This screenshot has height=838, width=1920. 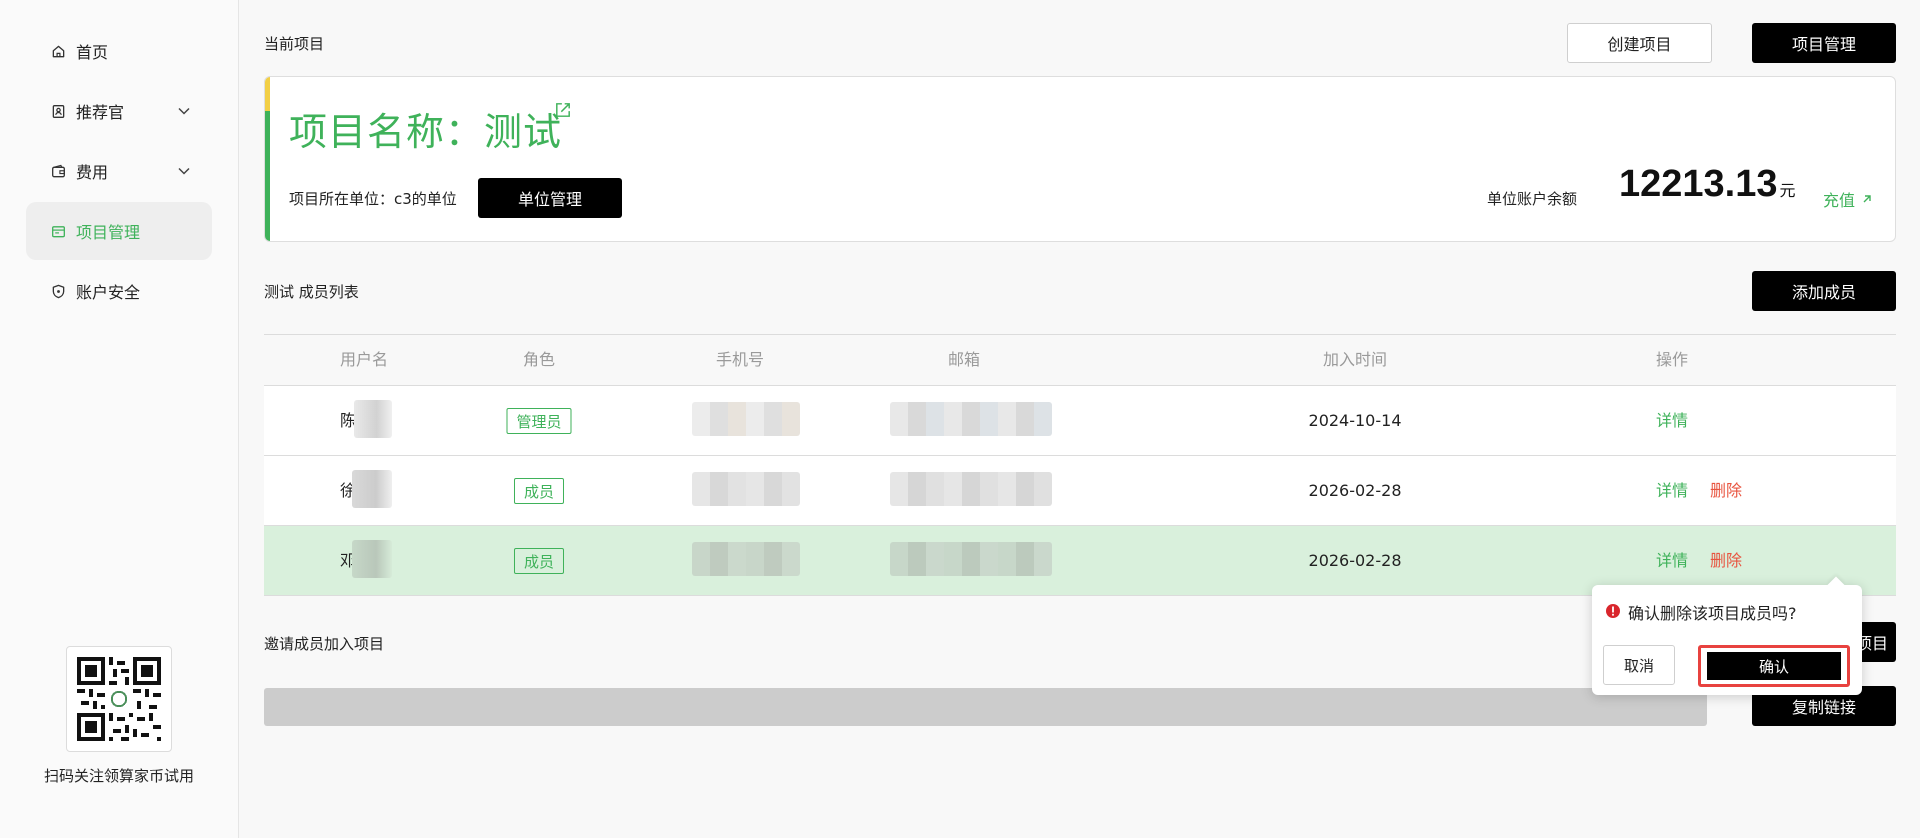 What do you see at coordinates (964, 359) in the screenshot?
I see `col-email: 邮箱` at bounding box center [964, 359].